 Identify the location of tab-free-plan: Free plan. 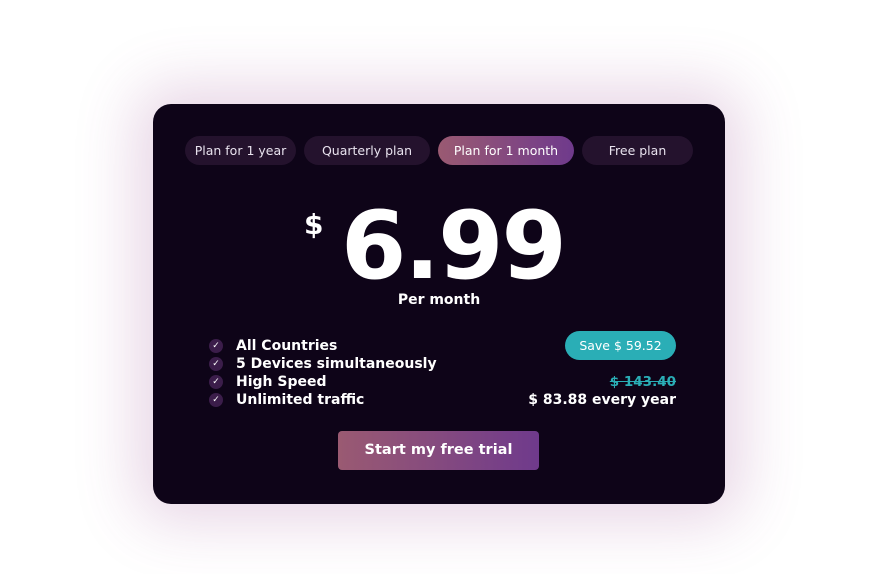
(637, 150).